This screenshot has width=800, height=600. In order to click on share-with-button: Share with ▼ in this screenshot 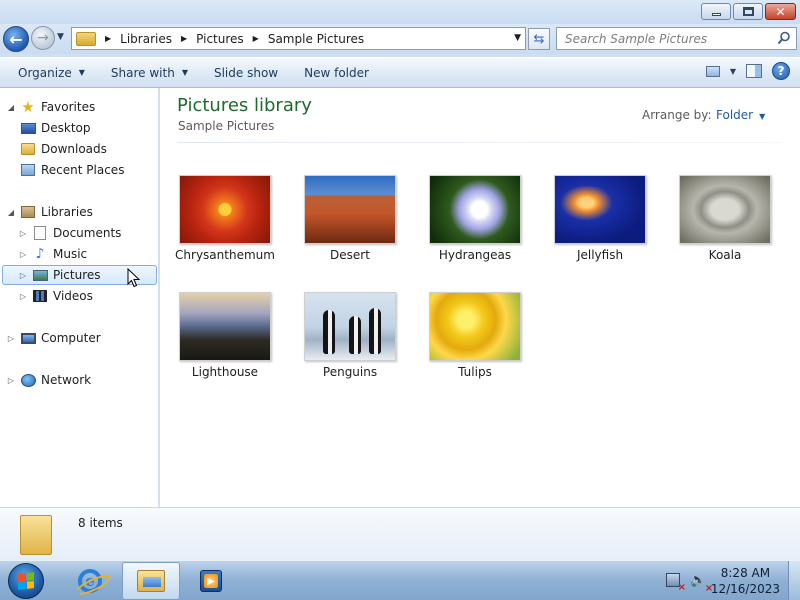, I will do `click(149, 72)`.